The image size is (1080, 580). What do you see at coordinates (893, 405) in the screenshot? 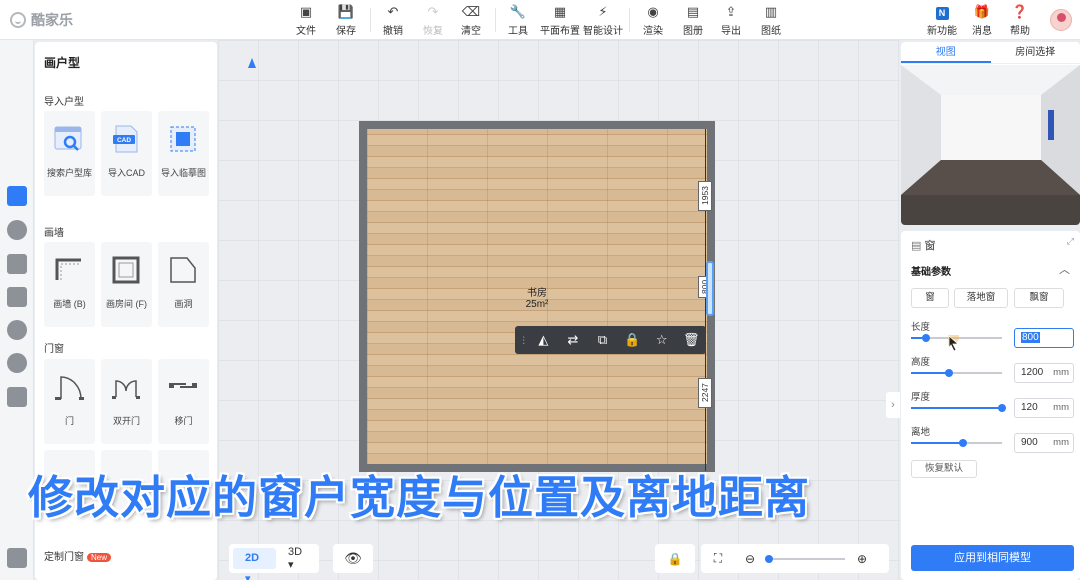
I see `collapse-panel-icon: ›` at bounding box center [893, 405].